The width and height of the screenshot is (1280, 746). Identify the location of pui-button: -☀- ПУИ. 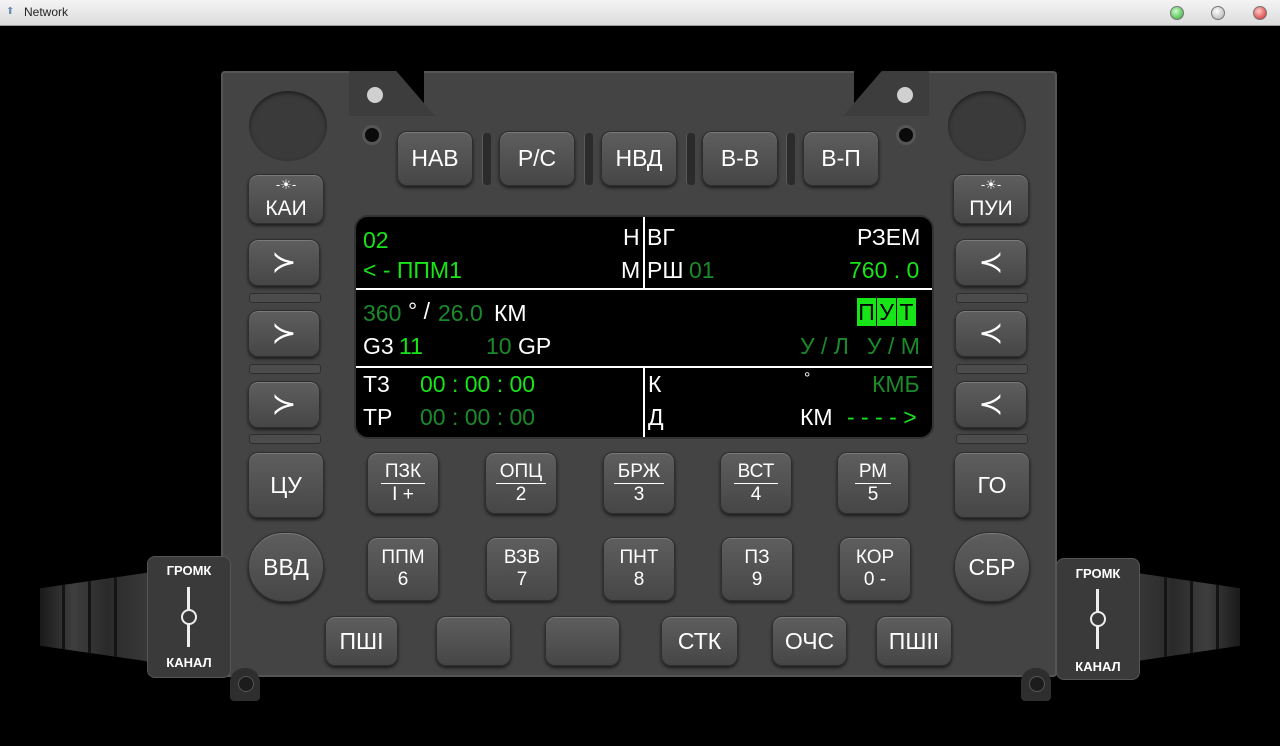
(991, 199).